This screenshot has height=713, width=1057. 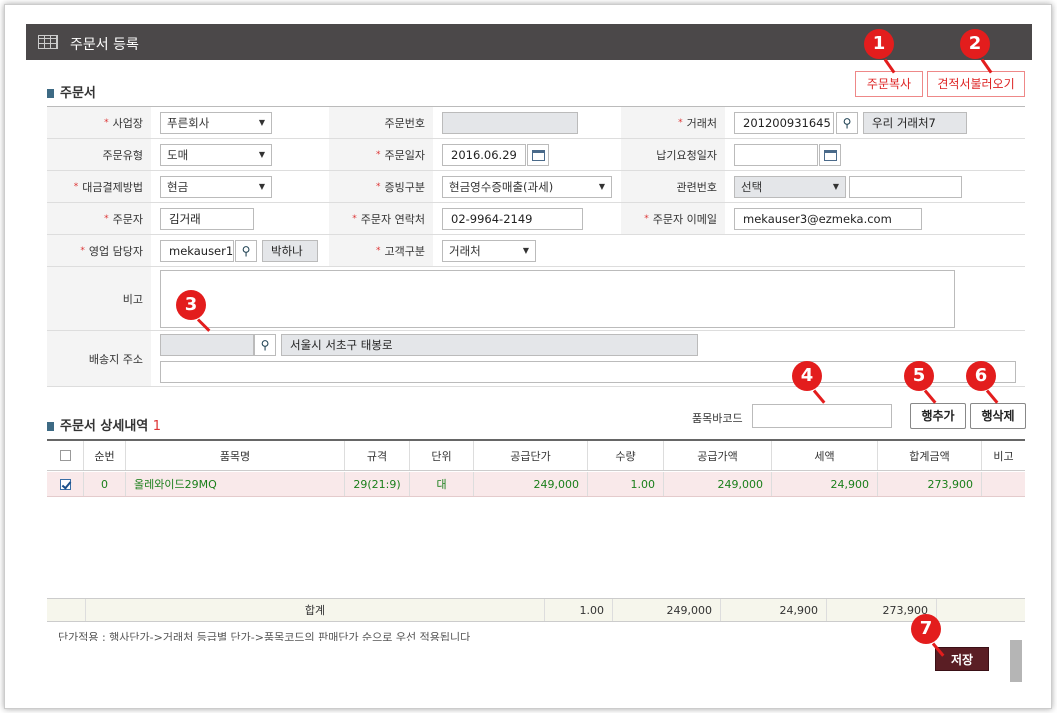 What do you see at coordinates (381, 122) in the screenshot?
I see `order-no-label: 주문번호` at bounding box center [381, 122].